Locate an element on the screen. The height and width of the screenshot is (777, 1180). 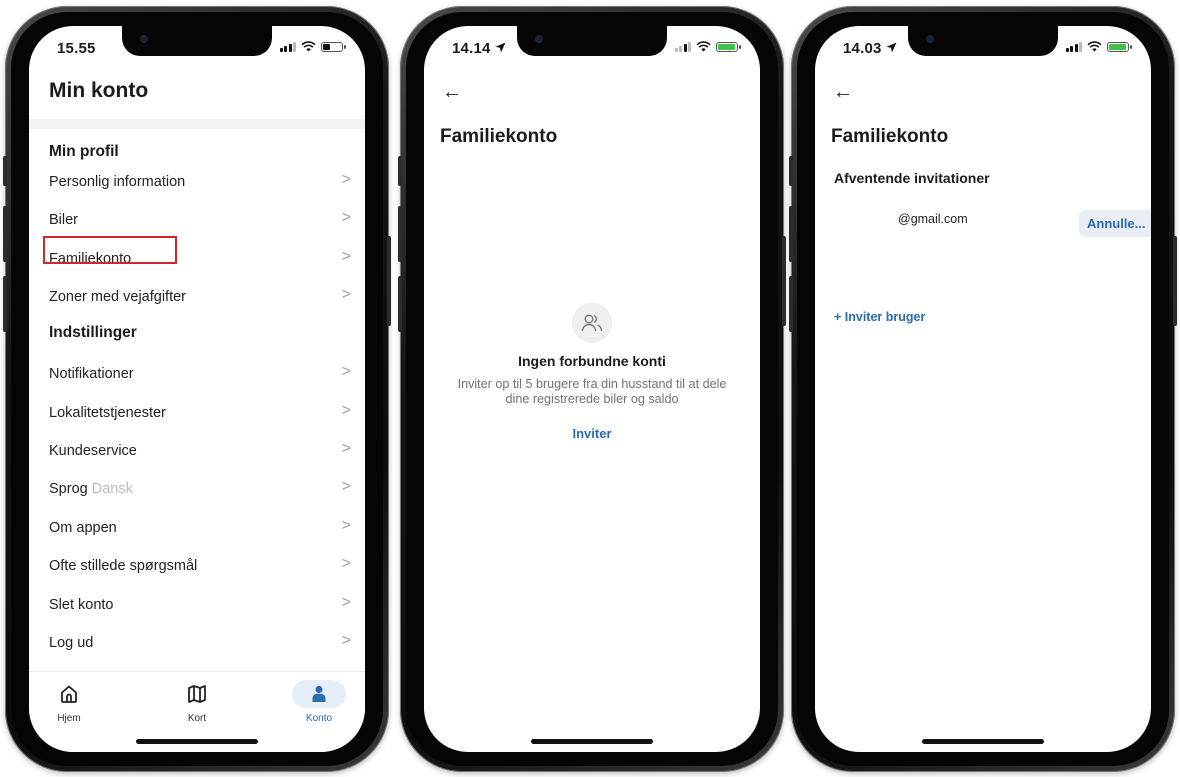
menu-item-label: Log ud is located at coordinates (71, 643).